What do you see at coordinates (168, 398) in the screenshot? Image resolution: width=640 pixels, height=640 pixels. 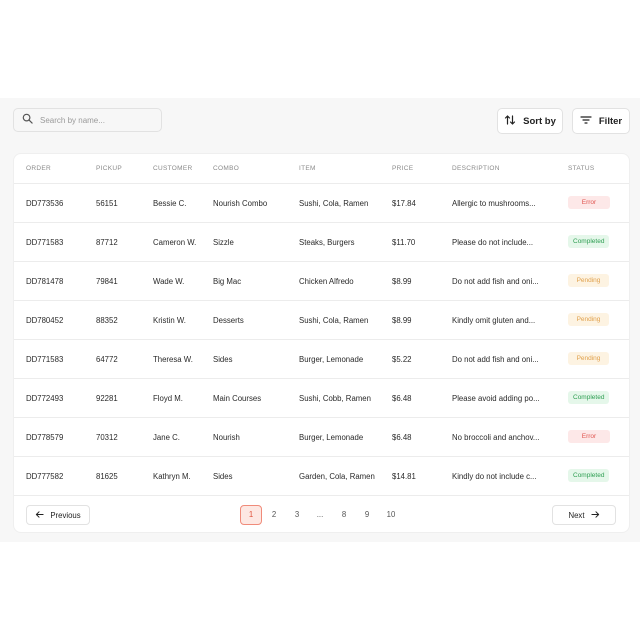 I see `customer-name: Floyd M.` at bounding box center [168, 398].